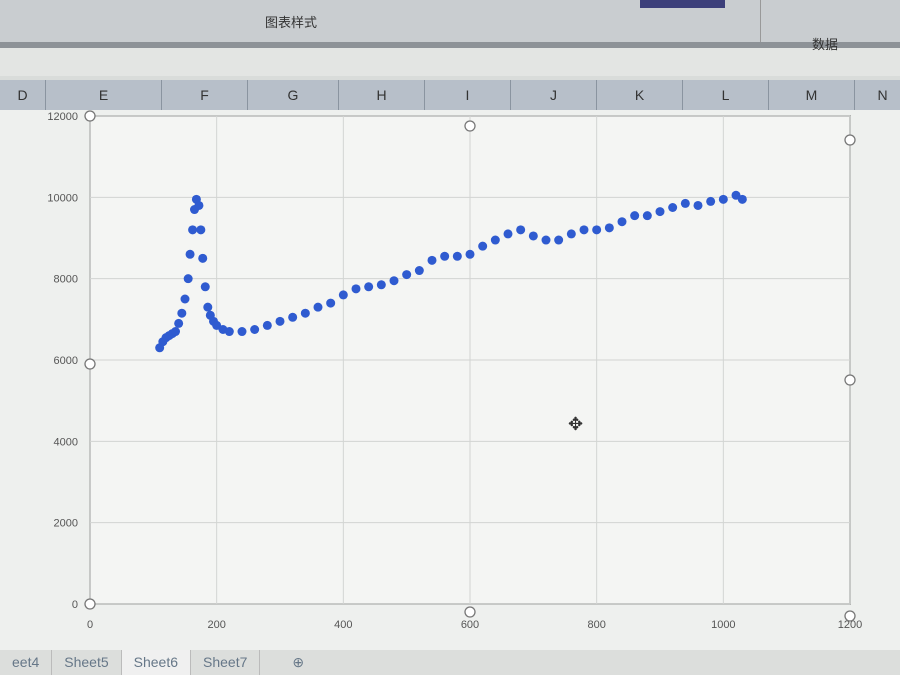  I want to click on x-tick-label: 600, so click(470, 625).